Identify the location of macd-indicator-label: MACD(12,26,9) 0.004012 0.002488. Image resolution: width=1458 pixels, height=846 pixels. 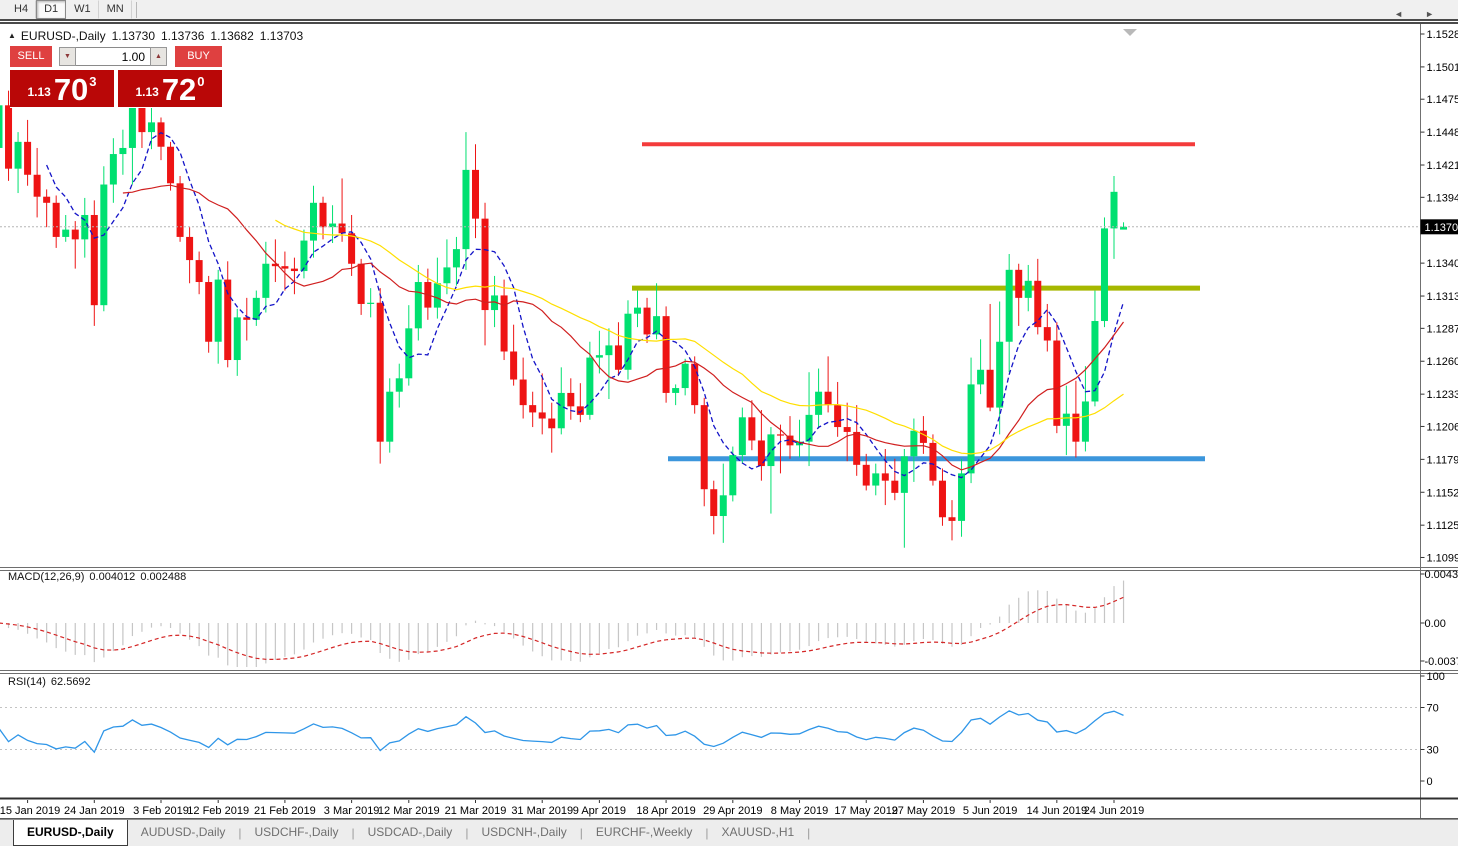
(99, 577).